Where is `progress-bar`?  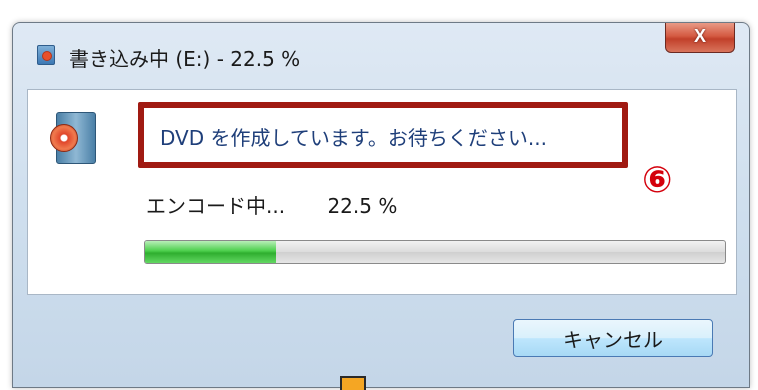 progress-bar is located at coordinates (435, 252).